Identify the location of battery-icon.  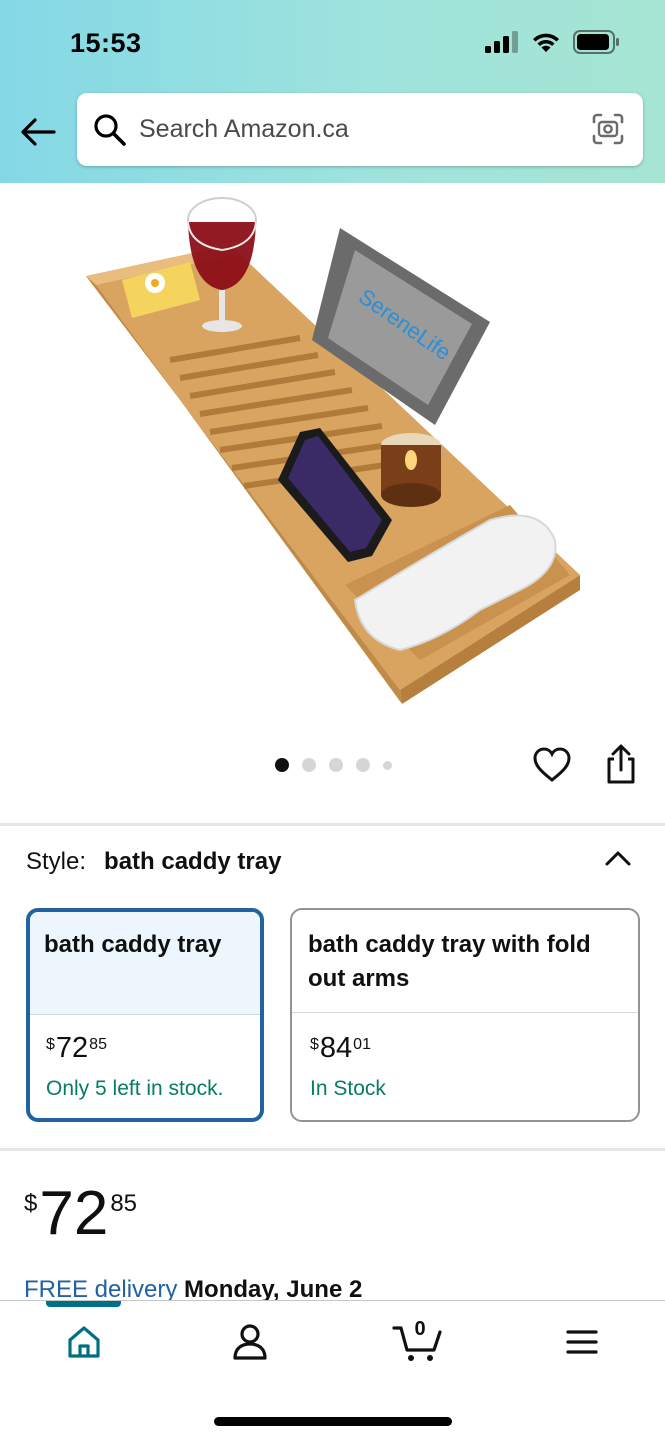
(596, 42).